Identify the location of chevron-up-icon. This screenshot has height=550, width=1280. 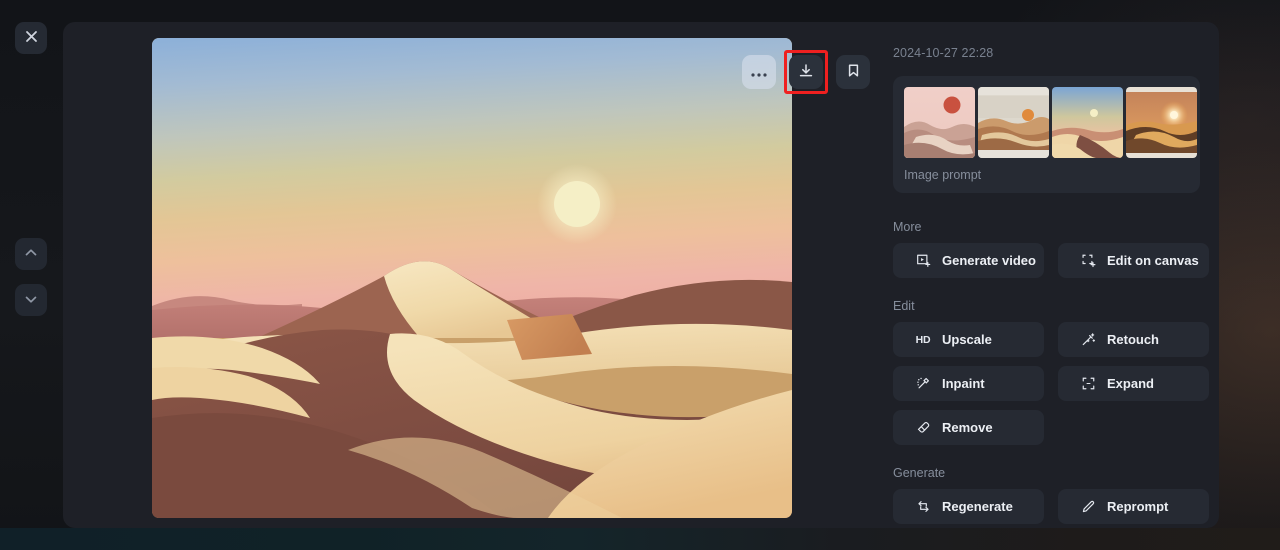
(31, 254).